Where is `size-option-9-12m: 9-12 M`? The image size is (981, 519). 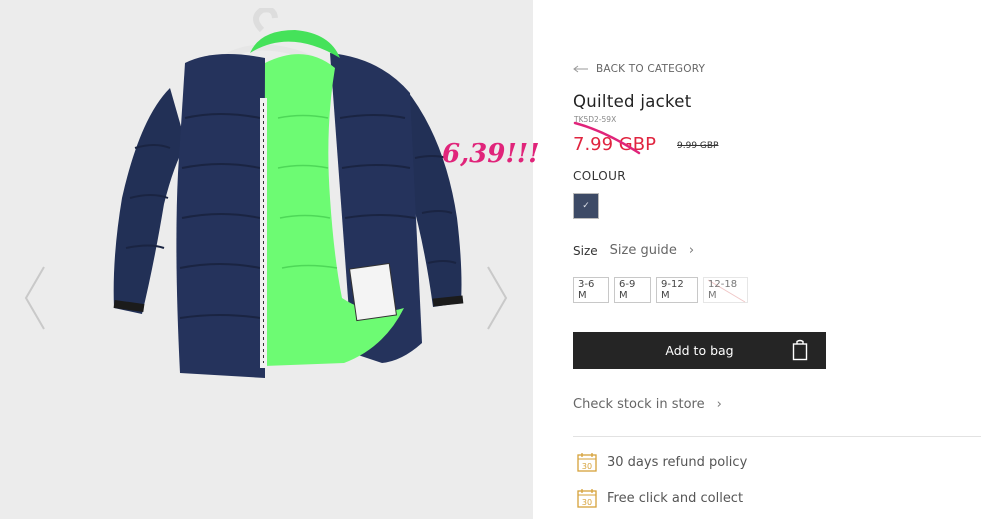
size-option-9-12m: 9-12 M is located at coordinates (677, 290).